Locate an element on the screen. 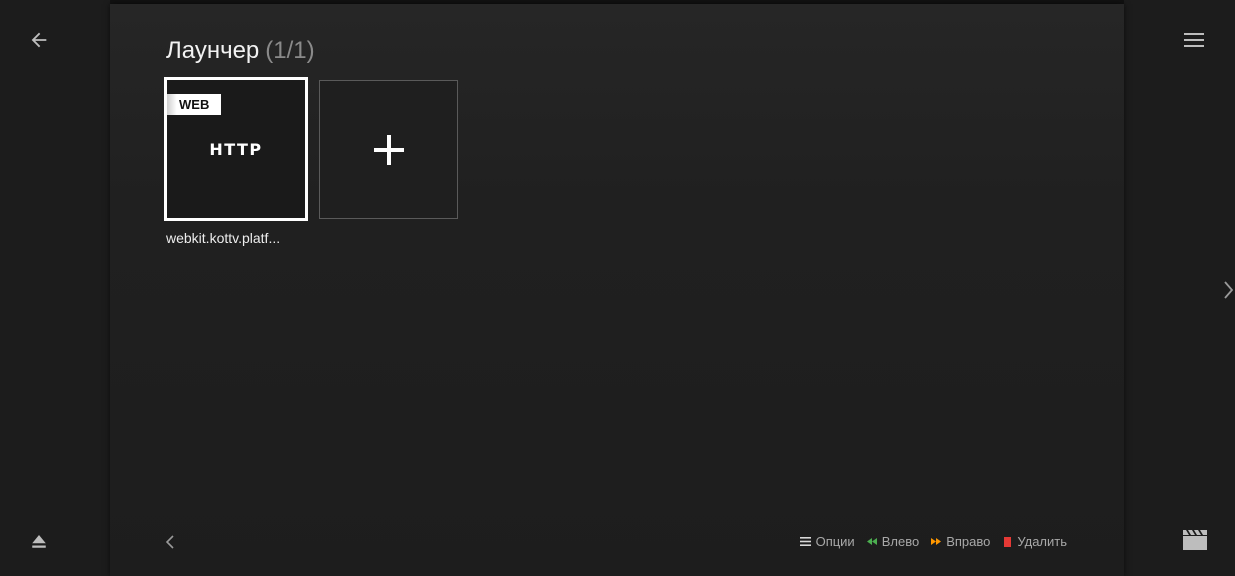 The width and height of the screenshot is (1235, 576). rewind-icon is located at coordinates (872, 542).